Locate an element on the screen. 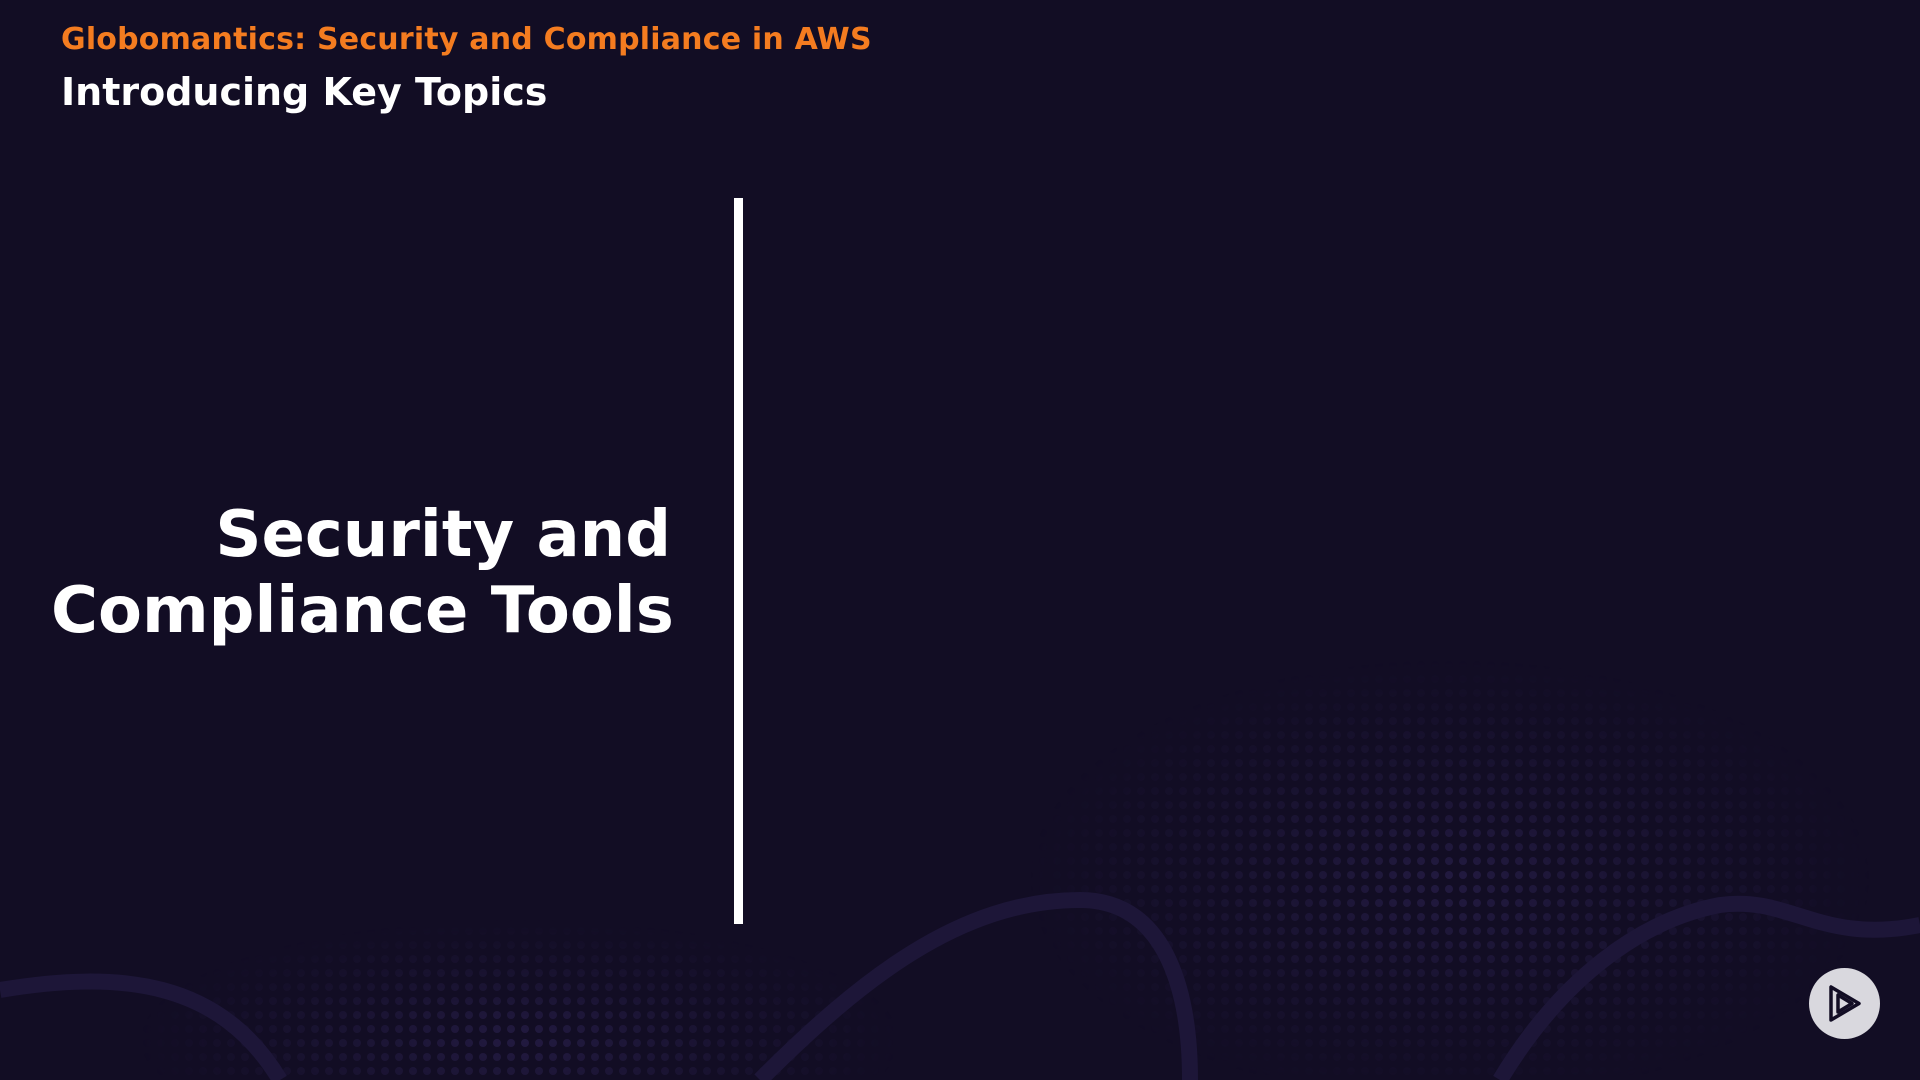 This screenshot has width=1920, height=1080. topic-title-line-2: Compliance Tools is located at coordinates (362, 611).